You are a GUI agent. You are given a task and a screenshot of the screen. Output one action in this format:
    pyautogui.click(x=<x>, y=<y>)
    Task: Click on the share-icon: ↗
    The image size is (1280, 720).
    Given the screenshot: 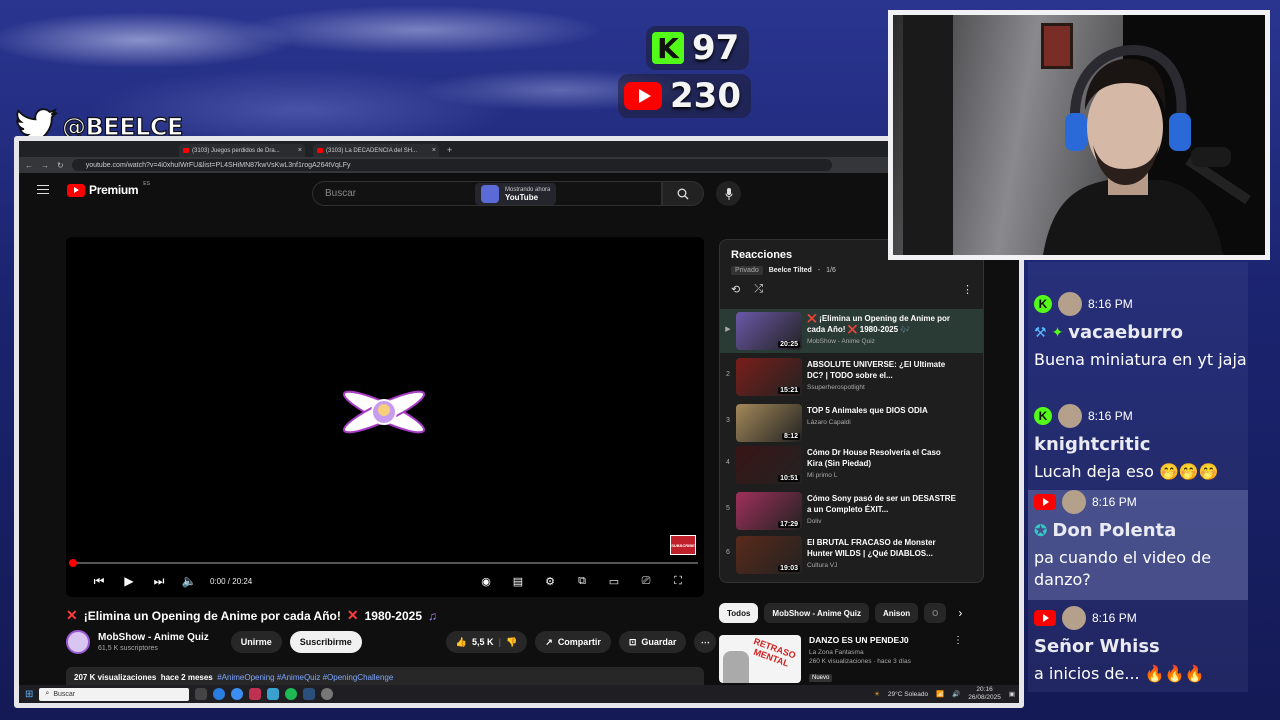 What is the action you would take?
    pyautogui.click(x=549, y=641)
    